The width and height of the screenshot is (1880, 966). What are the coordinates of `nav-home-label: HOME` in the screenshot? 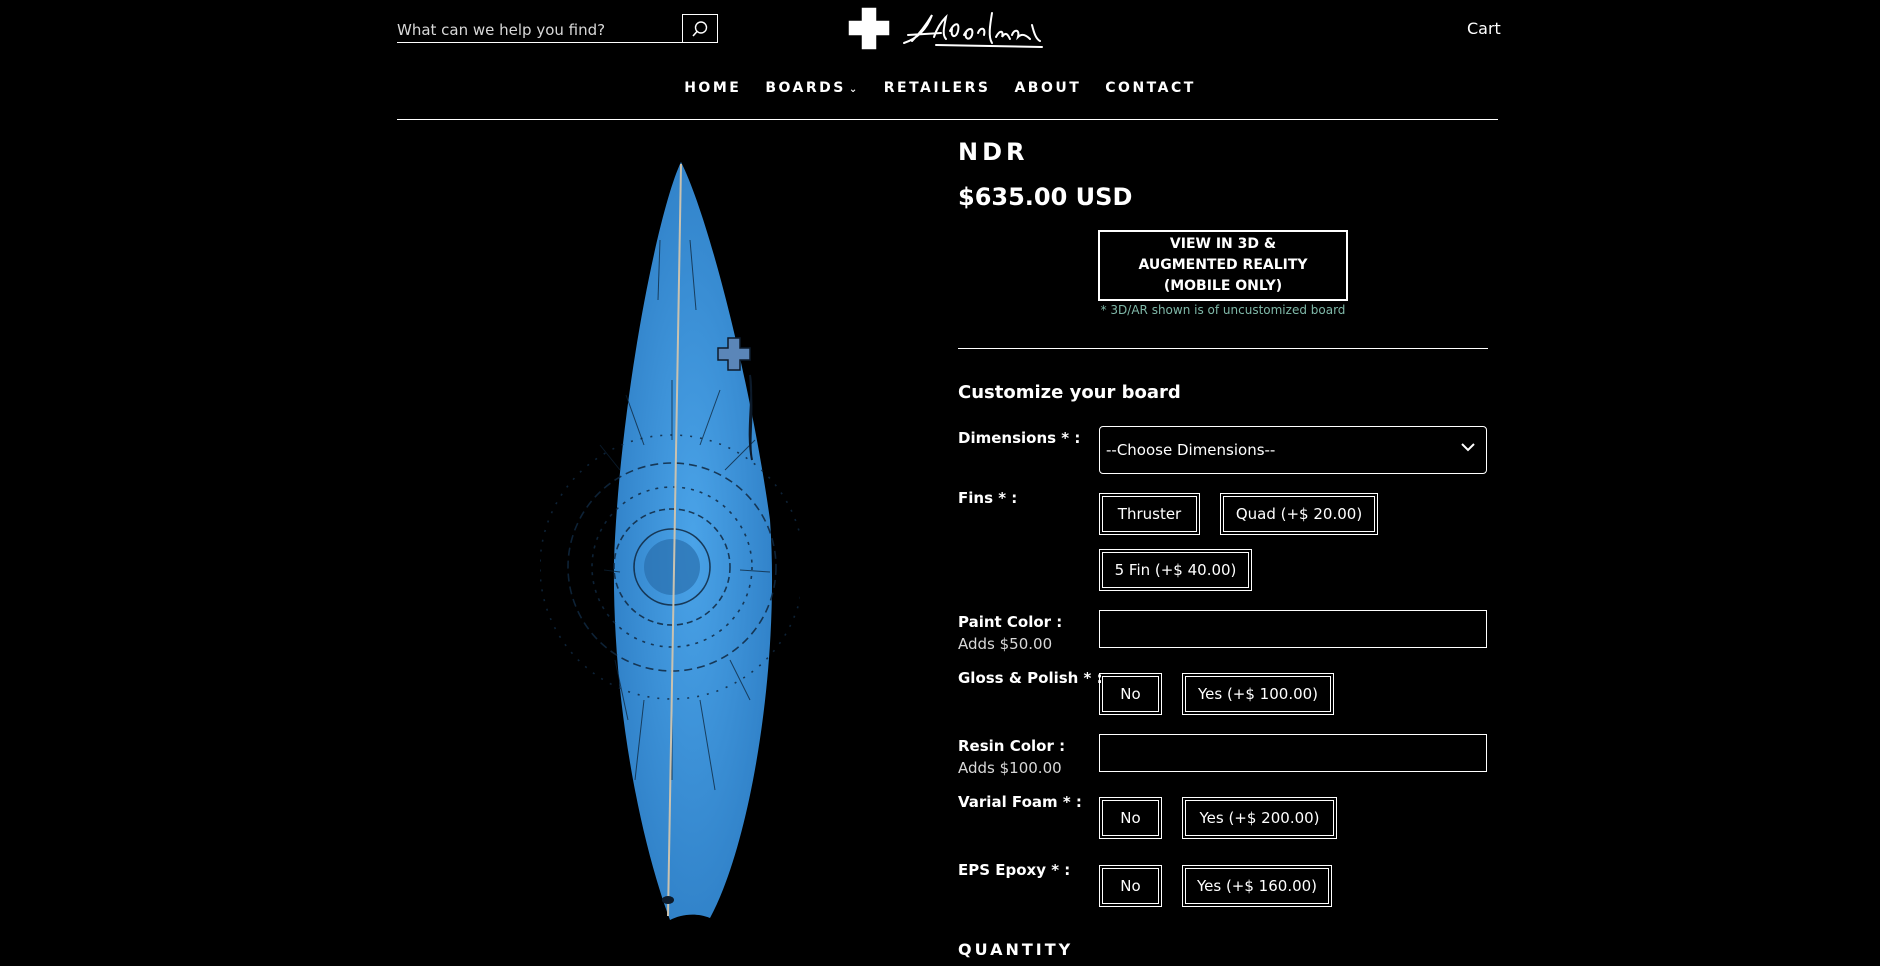 It's located at (713, 88).